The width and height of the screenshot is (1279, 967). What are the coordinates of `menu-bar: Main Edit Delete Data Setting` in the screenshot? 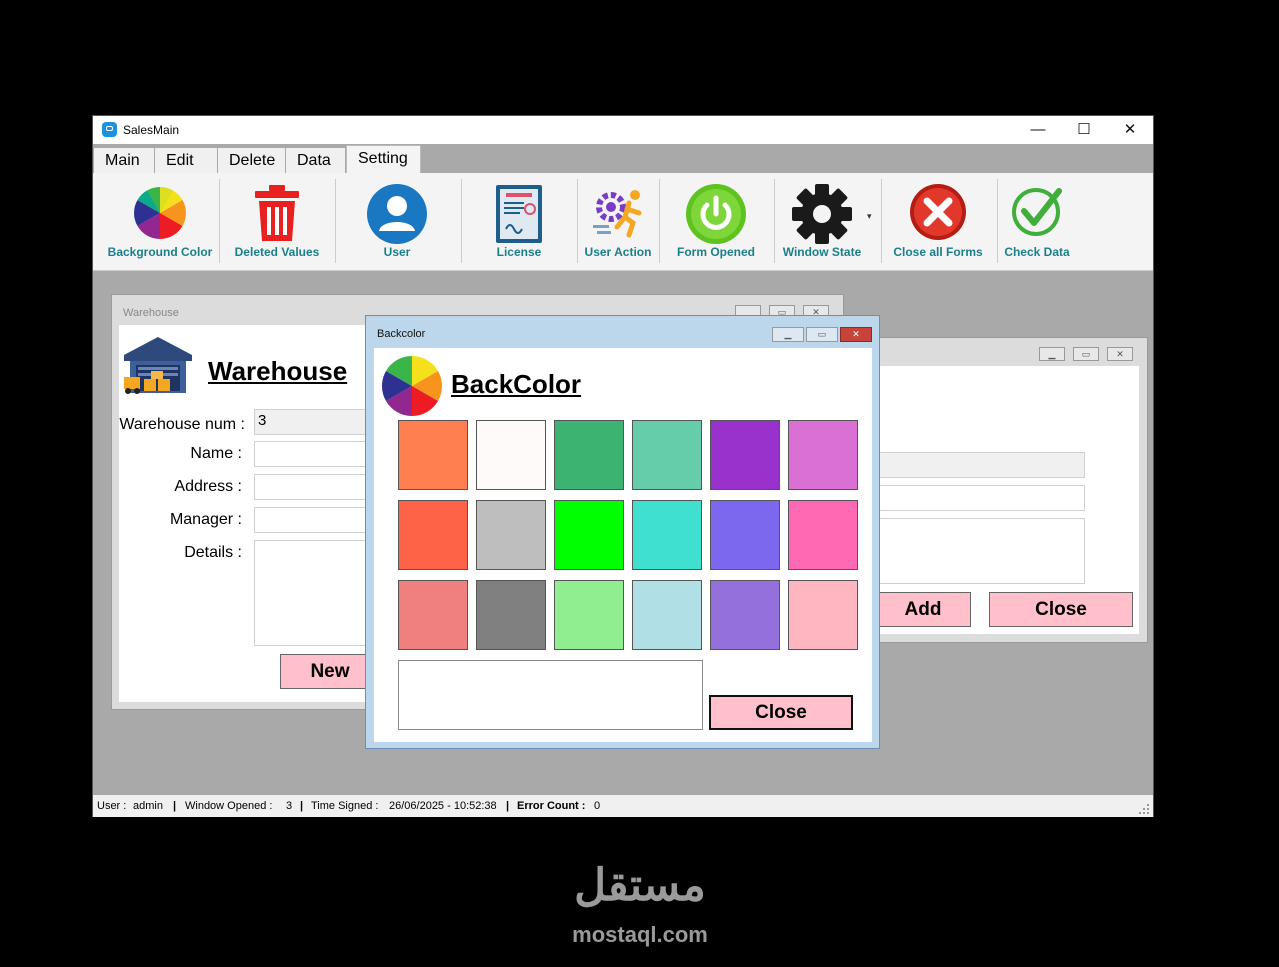 It's located at (623, 158).